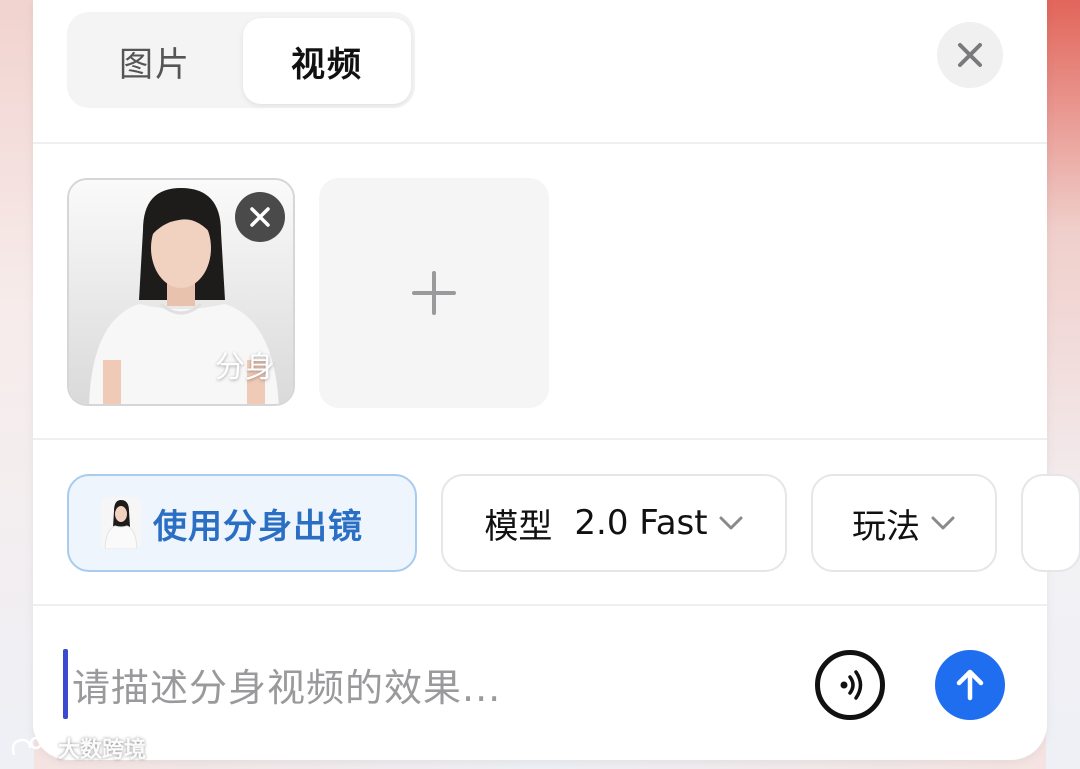 This screenshot has height=769, width=1080. I want to click on watermark: 大数跨境, so click(77, 748).